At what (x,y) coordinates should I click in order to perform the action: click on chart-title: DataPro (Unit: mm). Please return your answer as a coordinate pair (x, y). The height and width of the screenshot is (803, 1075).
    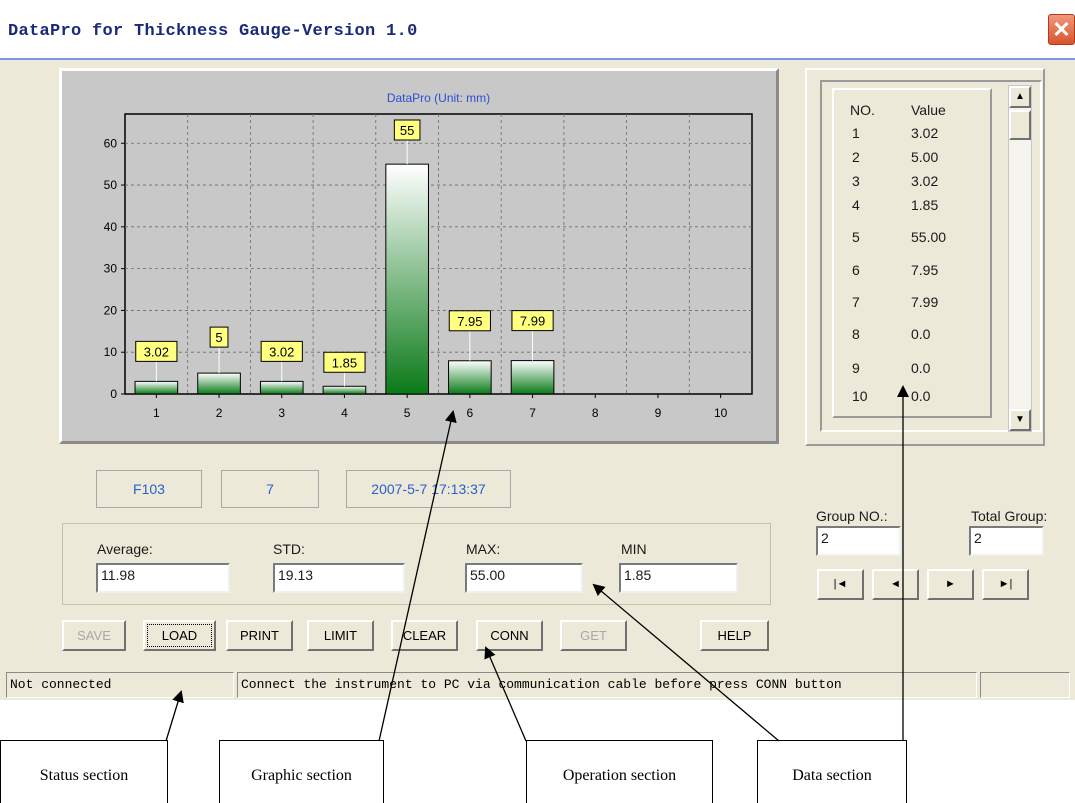
    Looking at the image, I should click on (438, 98).